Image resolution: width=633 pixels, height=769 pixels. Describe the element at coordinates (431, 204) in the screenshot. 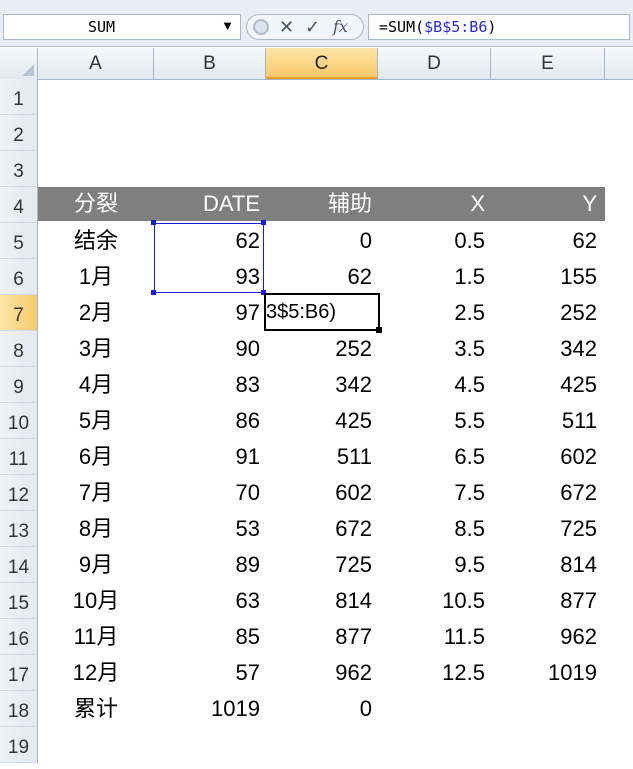

I see `table-header-cell: X` at that location.